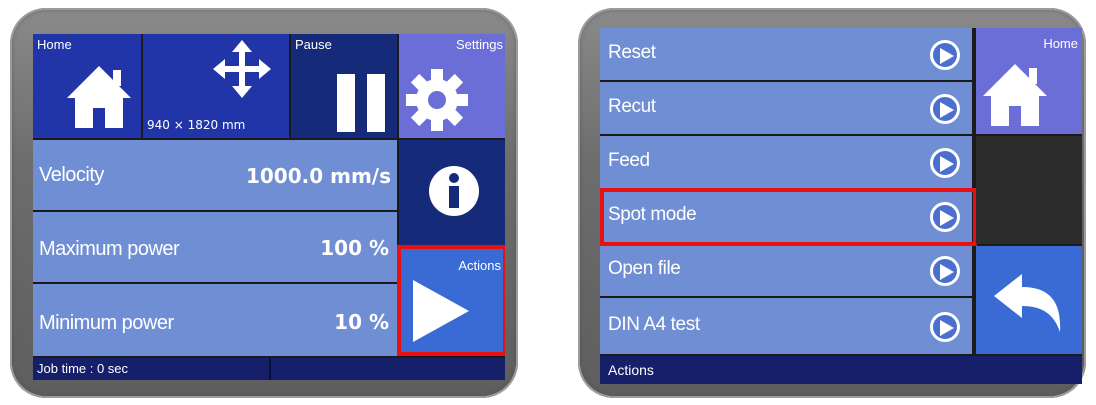 Image resolution: width=1096 pixels, height=405 pixels. I want to click on status-title: Actions, so click(631, 370).